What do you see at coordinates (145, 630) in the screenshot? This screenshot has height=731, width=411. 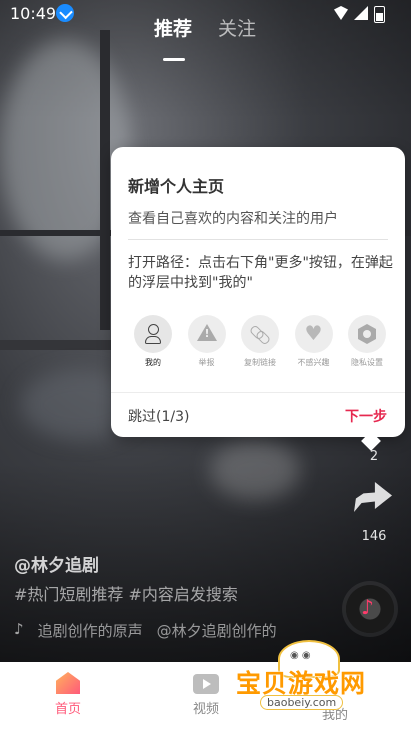 I see `music-row: ♪ 追剧创作的原声 @林夕追剧创作的` at bounding box center [145, 630].